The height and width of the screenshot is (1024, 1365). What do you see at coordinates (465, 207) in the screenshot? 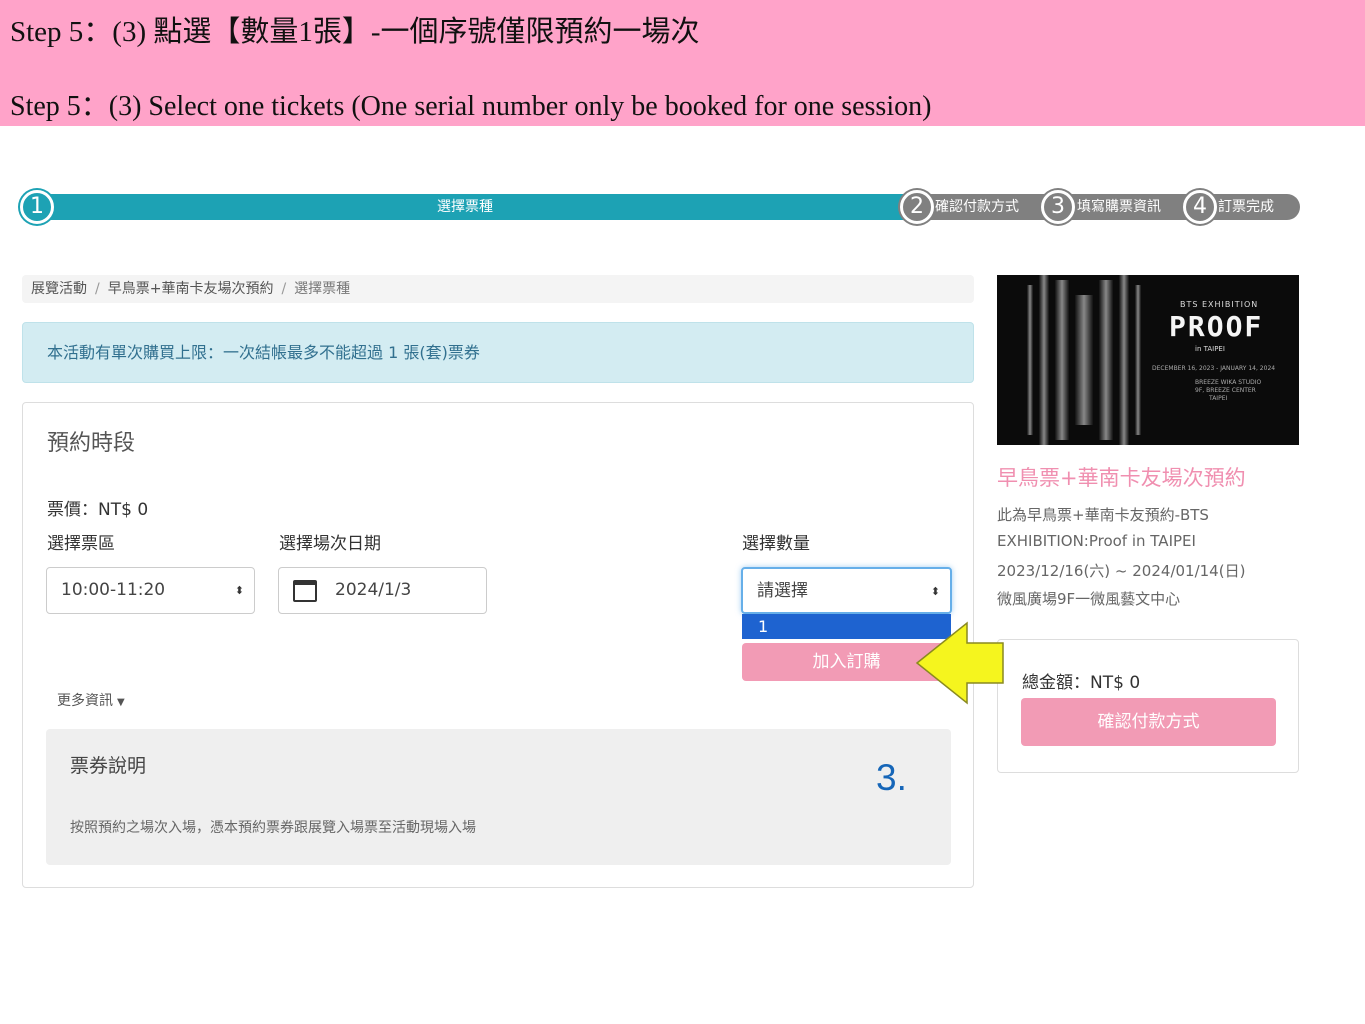
I see `step1-label: 選擇票種` at bounding box center [465, 207].